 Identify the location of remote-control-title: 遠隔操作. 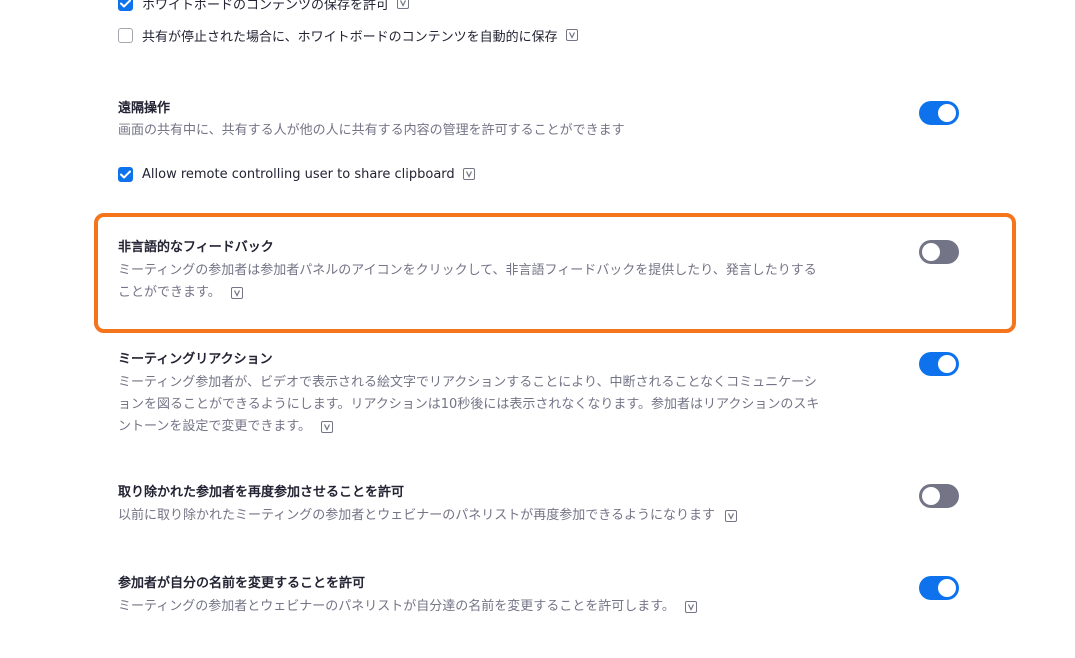
(144, 108).